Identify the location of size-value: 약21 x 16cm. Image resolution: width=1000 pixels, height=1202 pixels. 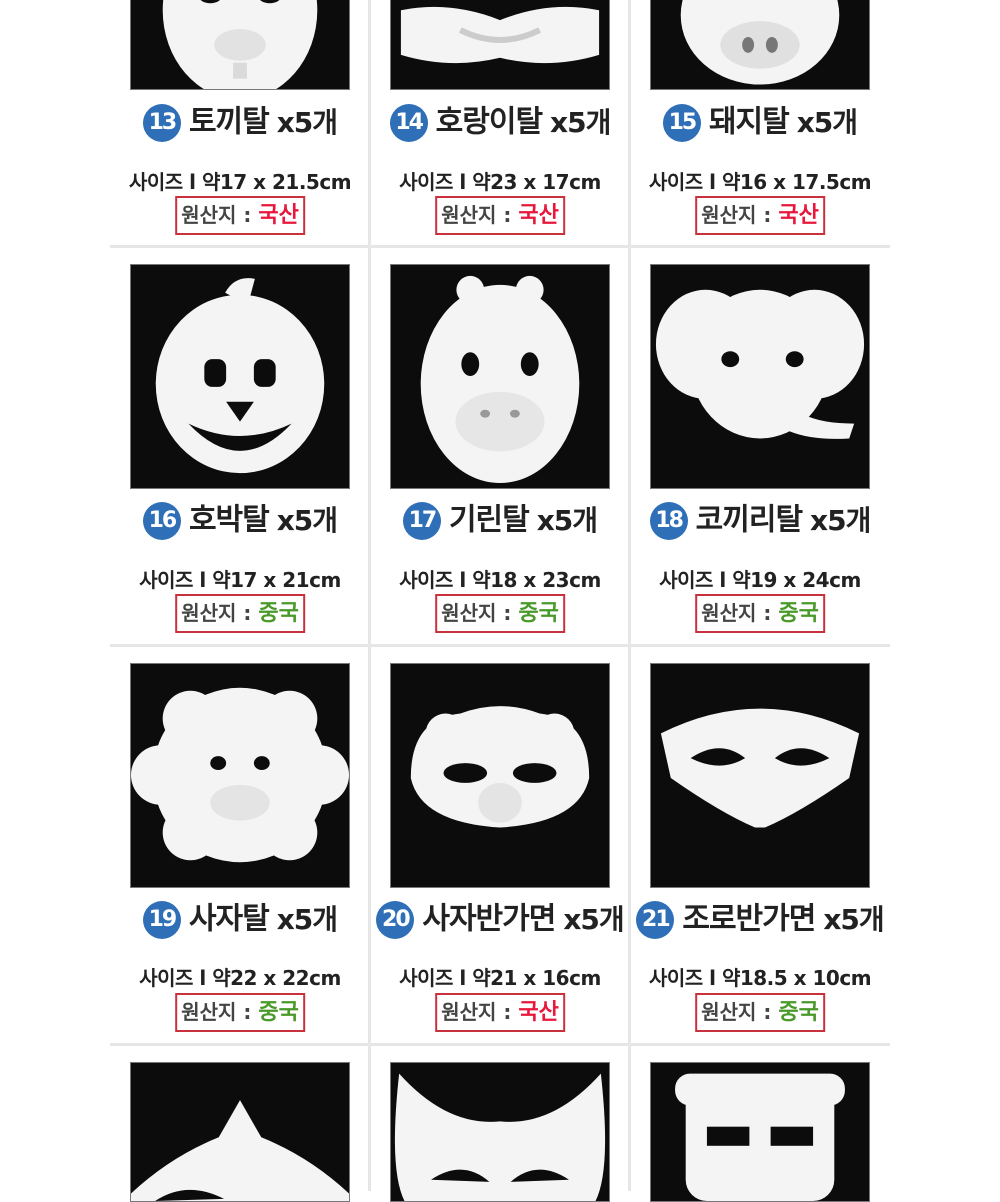
(536, 978).